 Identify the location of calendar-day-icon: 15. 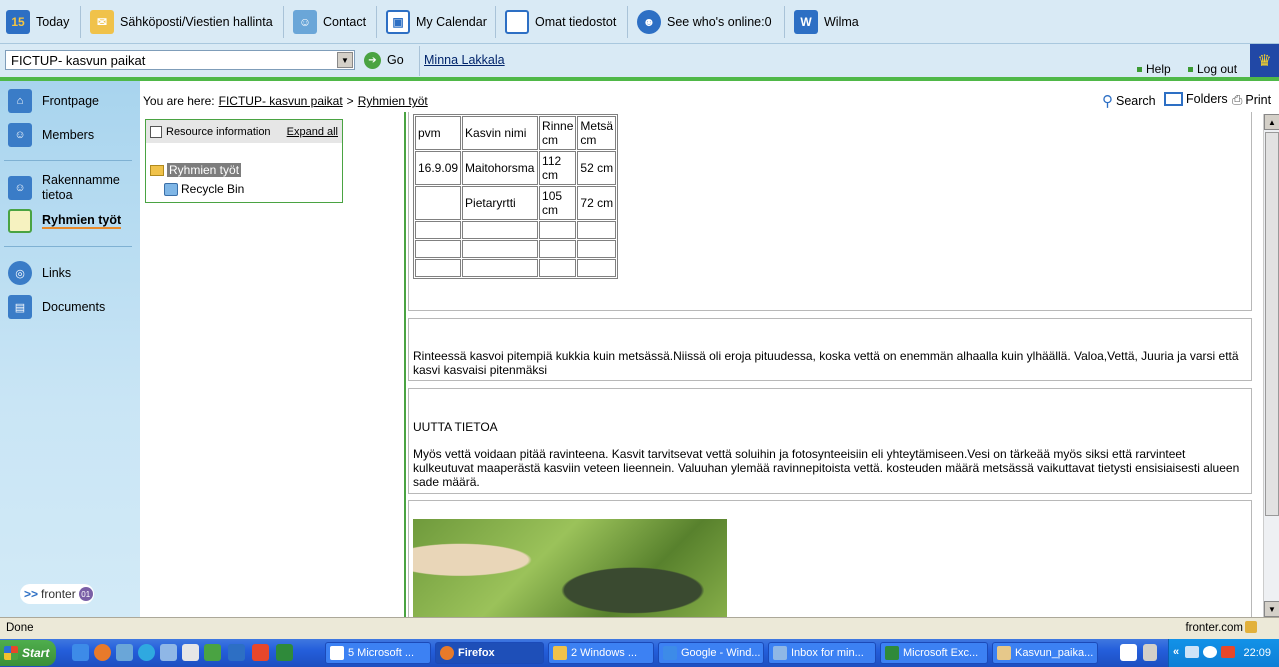
(18, 22).